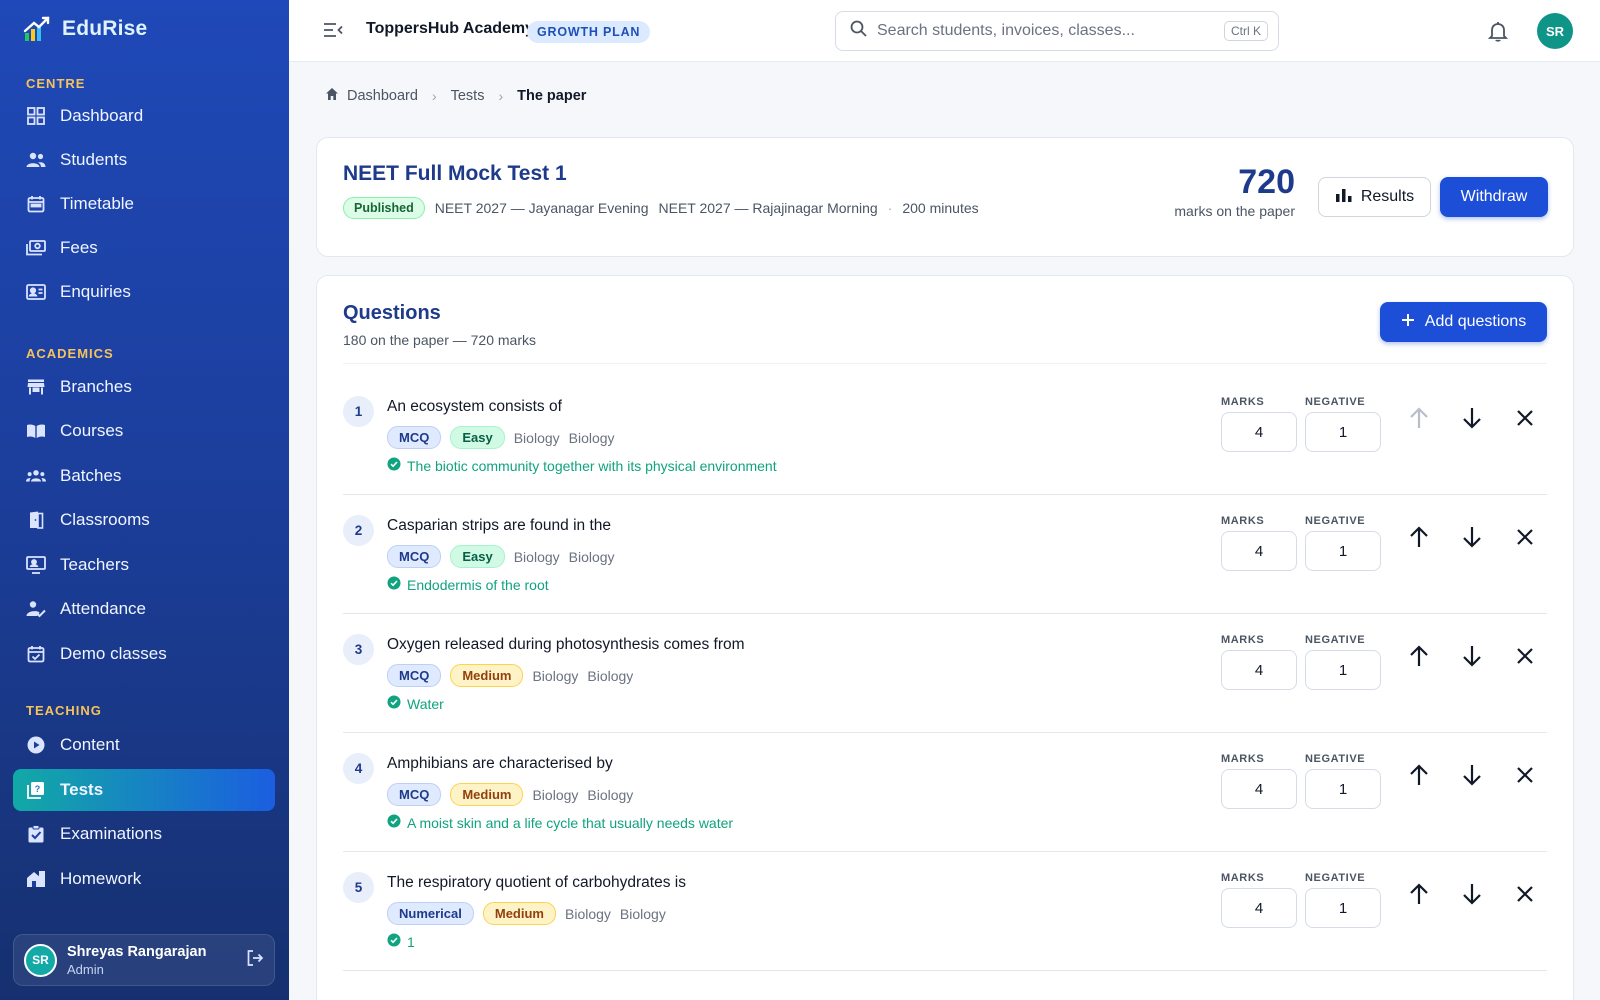 This screenshot has height=1000, width=1600. Describe the element at coordinates (144, 879) in the screenshot. I see `sidebar-item-homework: Homework` at that location.